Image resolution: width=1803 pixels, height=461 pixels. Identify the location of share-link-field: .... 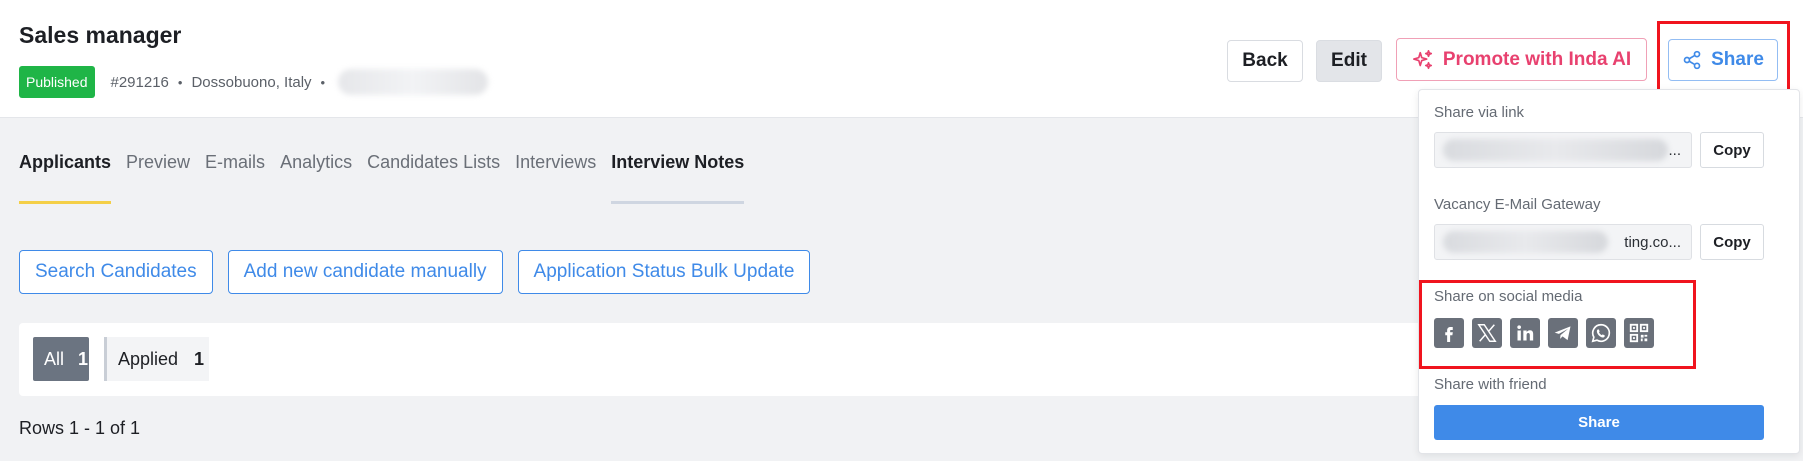
(1563, 150).